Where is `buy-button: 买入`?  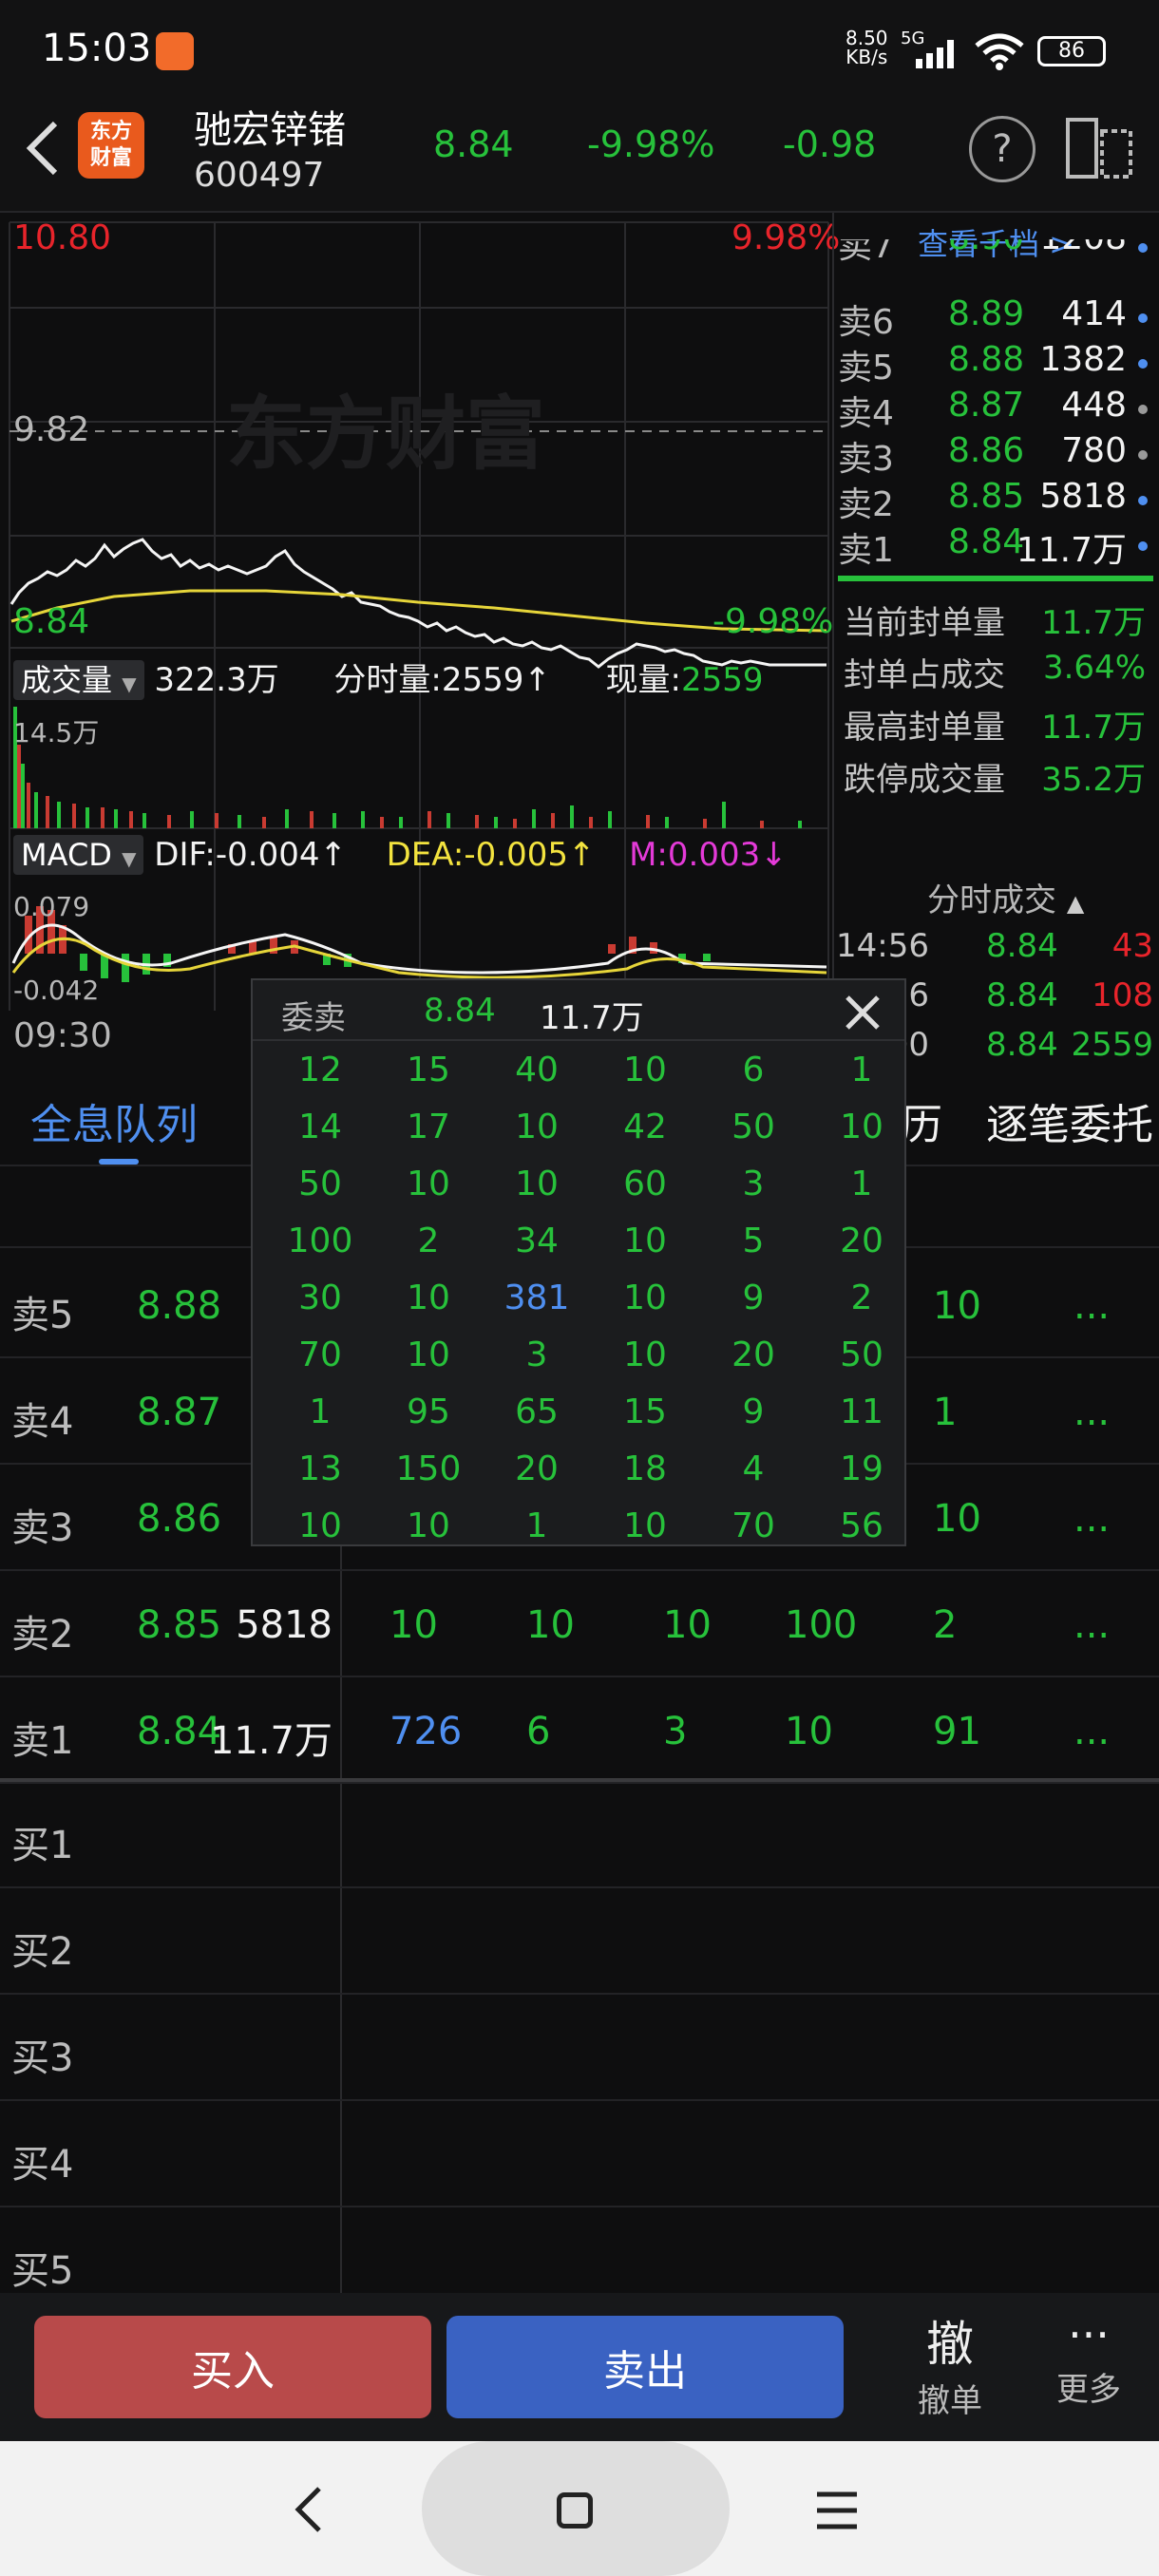
buy-button: 买入 is located at coordinates (232, 2367).